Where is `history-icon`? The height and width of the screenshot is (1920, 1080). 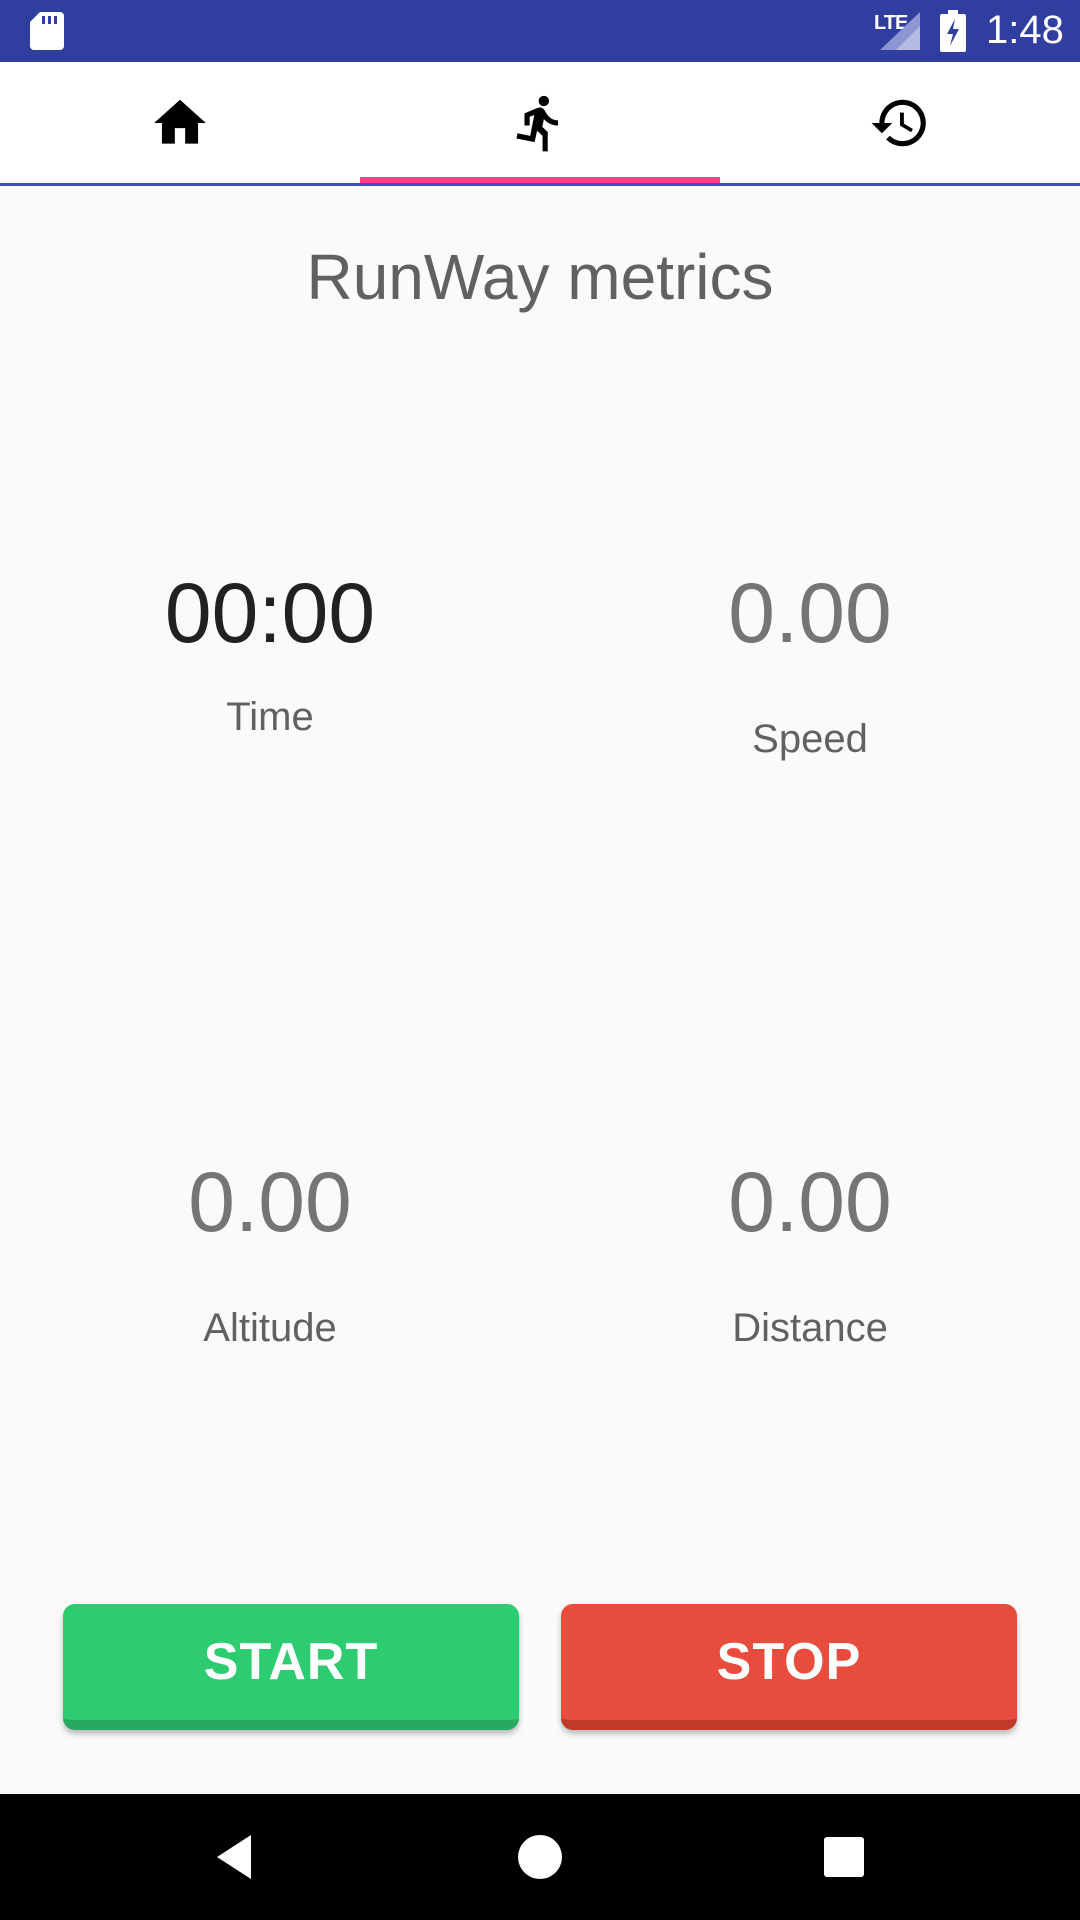 history-icon is located at coordinates (898, 122).